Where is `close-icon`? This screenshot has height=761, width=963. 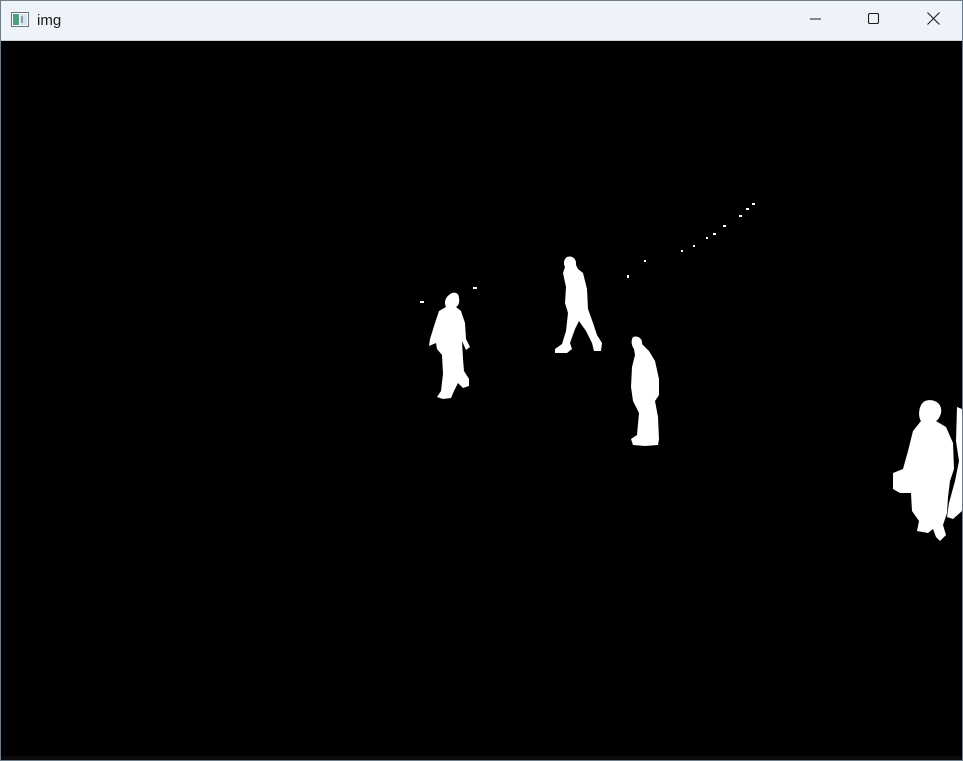
close-icon is located at coordinates (933, 20).